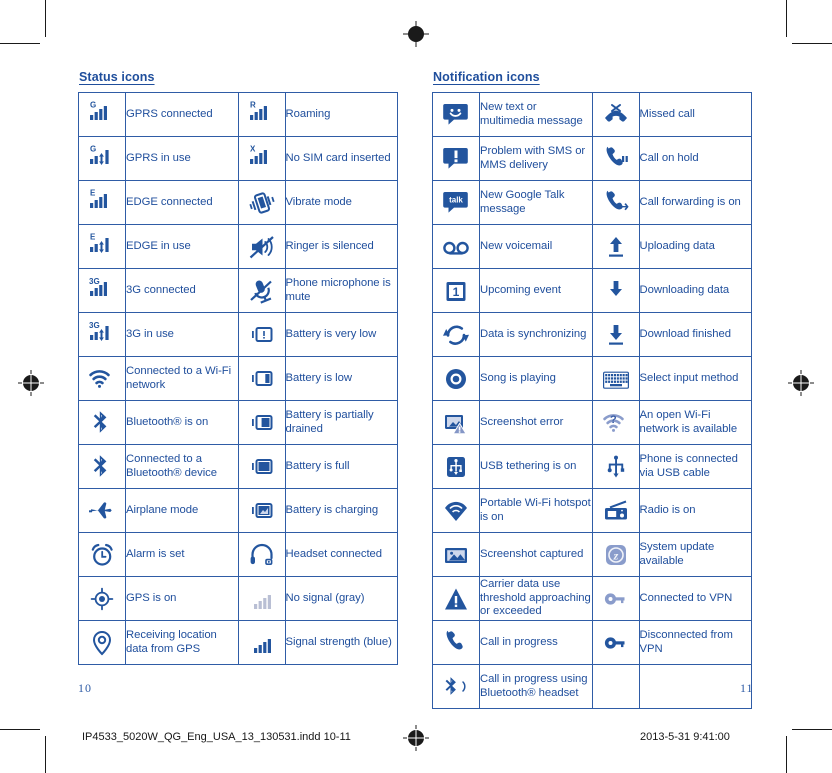 This screenshot has height=773, width=832. I want to click on icon-description: Vibrate mode, so click(341, 202).